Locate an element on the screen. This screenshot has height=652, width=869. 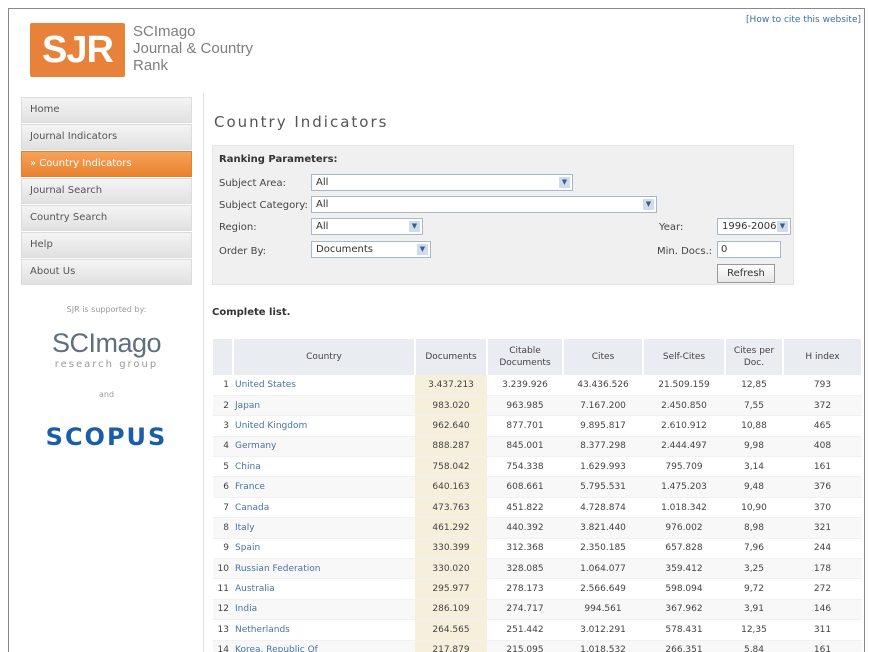
and-text: and is located at coordinates (106, 394).